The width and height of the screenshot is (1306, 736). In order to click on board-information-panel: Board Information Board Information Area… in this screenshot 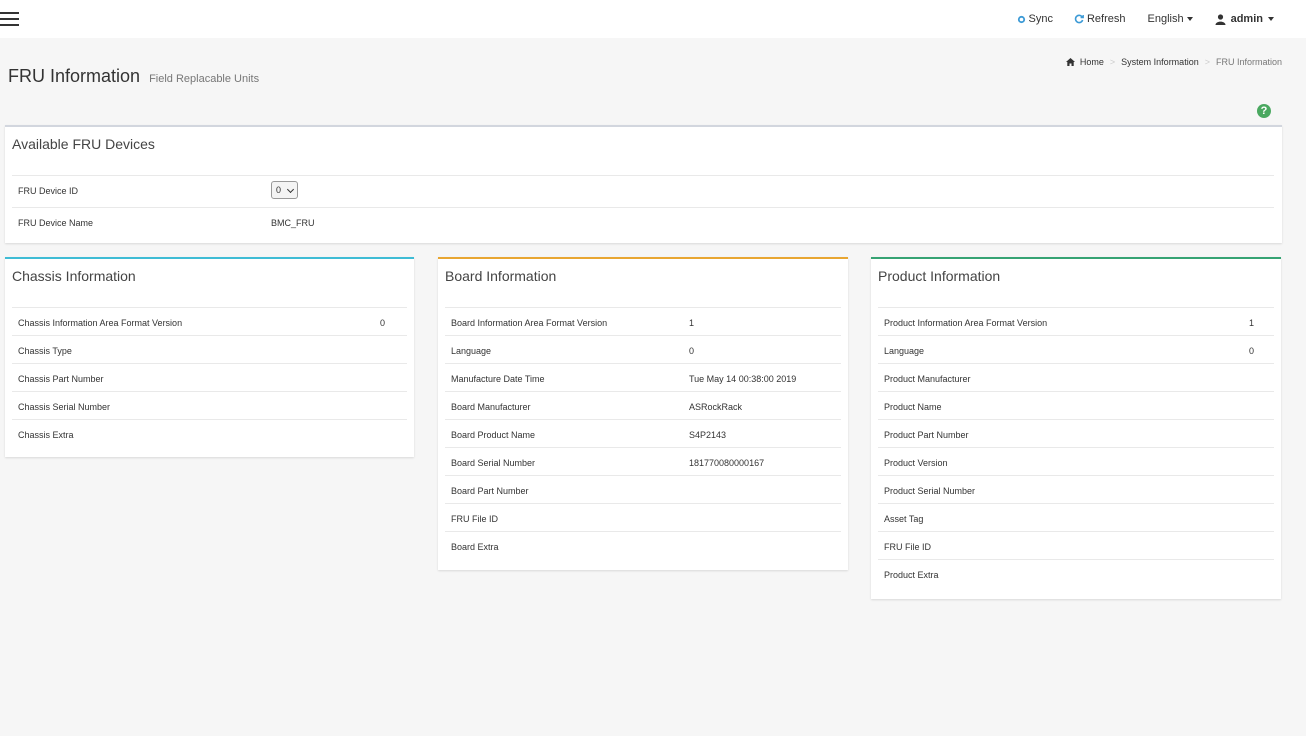, I will do `click(643, 413)`.